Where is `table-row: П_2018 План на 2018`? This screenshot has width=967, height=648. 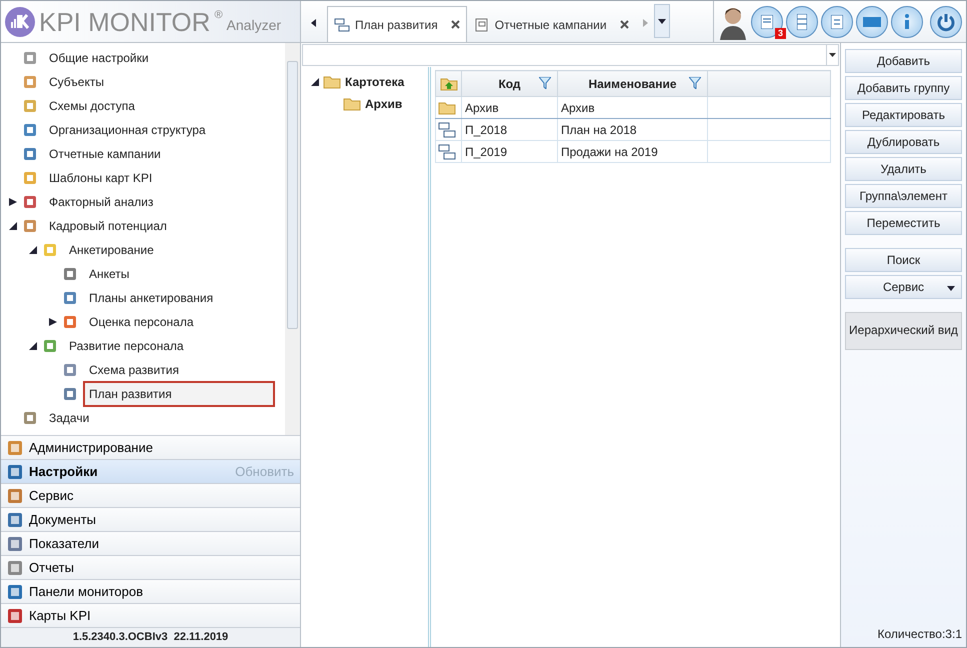
table-row: П_2018 План на 2018 is located at coordinates (633, 129).